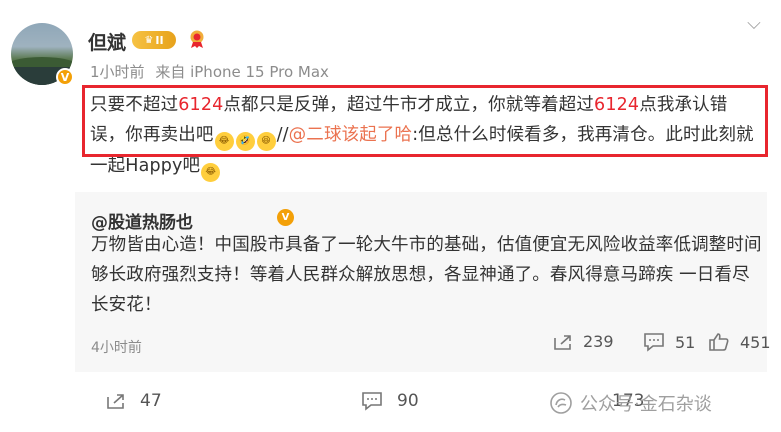 This screenshot has width=781, height=432. Describe the element at coordinates (245, 141) in the screenshot. I see `rolling-laugh-emoji-icon: 🤣` at that location.